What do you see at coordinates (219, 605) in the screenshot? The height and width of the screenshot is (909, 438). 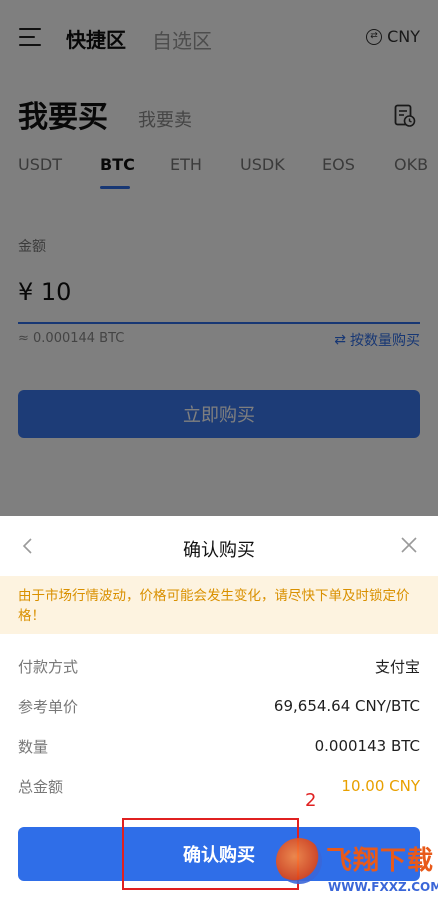 I see `price-warning: 由于市场行情波动，价格可能会发生变化，请尽快下单及时锁定价格！` at bounding box center [219, 605].